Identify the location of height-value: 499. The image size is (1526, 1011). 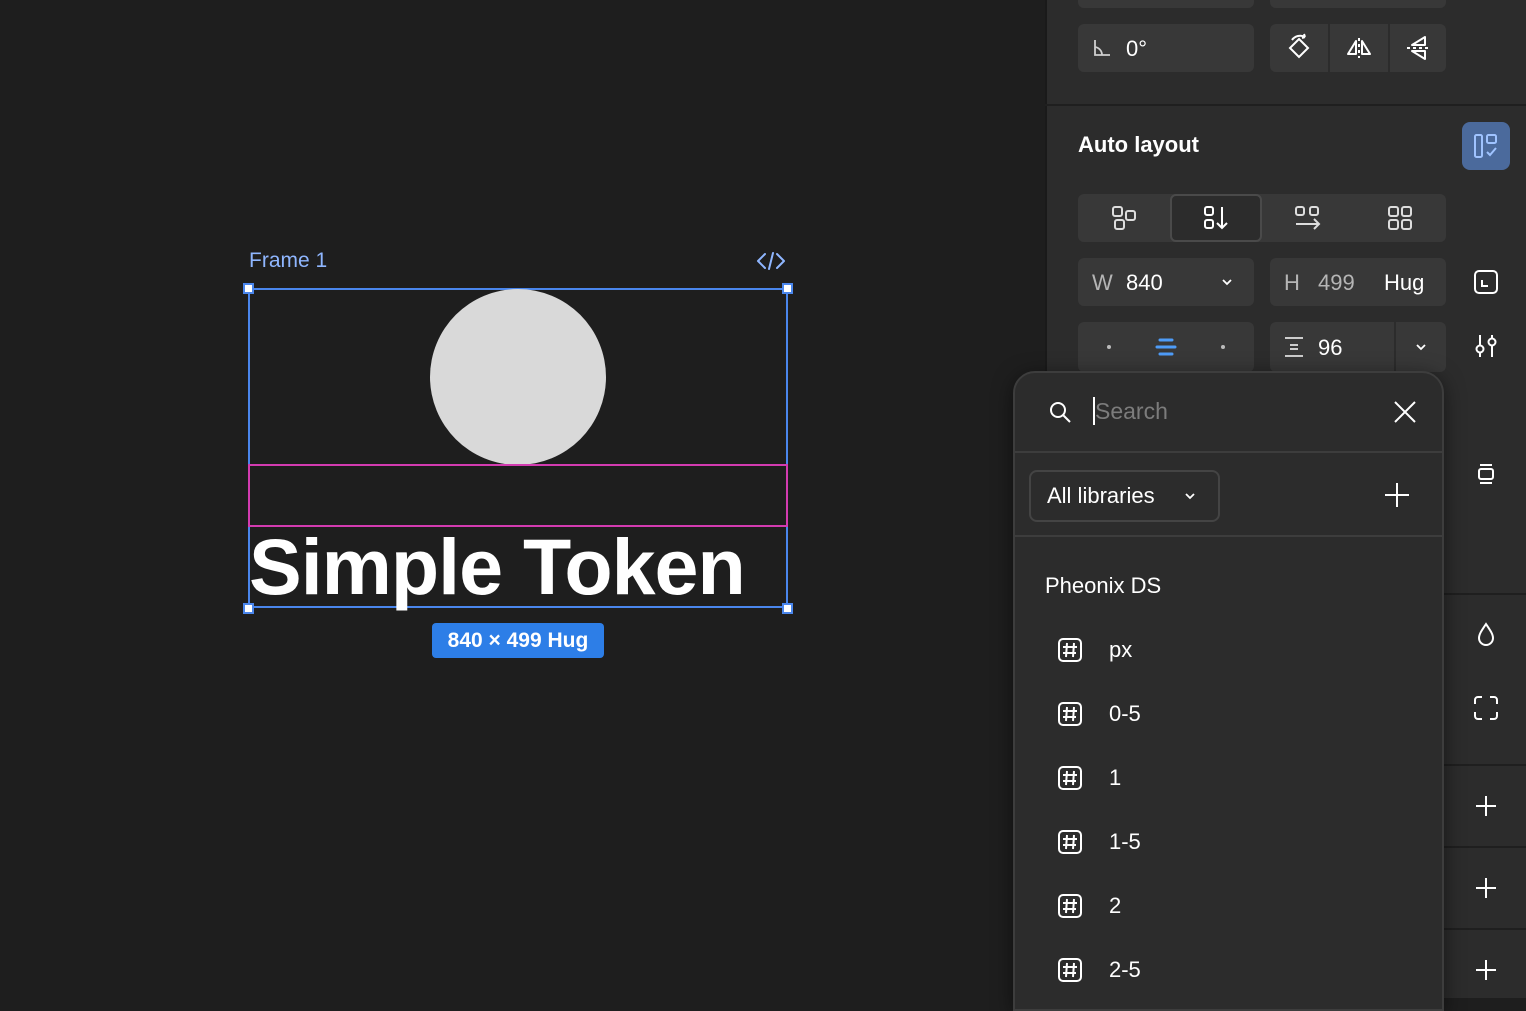
(1336, 282).